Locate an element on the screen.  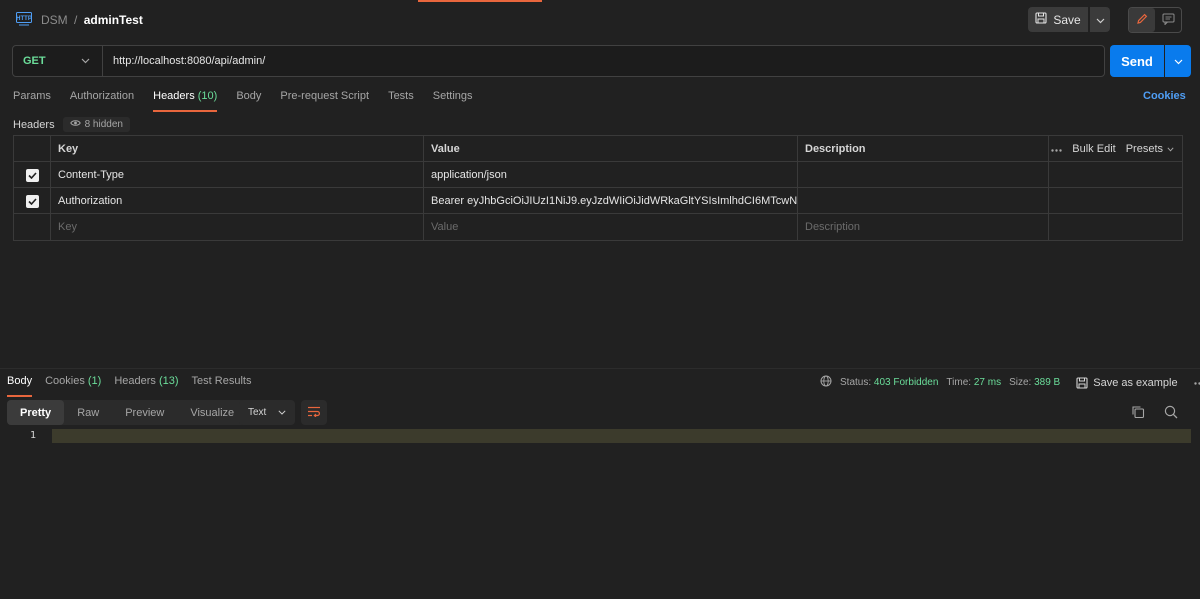
format-select: Text is located at coordinates (267, 412).